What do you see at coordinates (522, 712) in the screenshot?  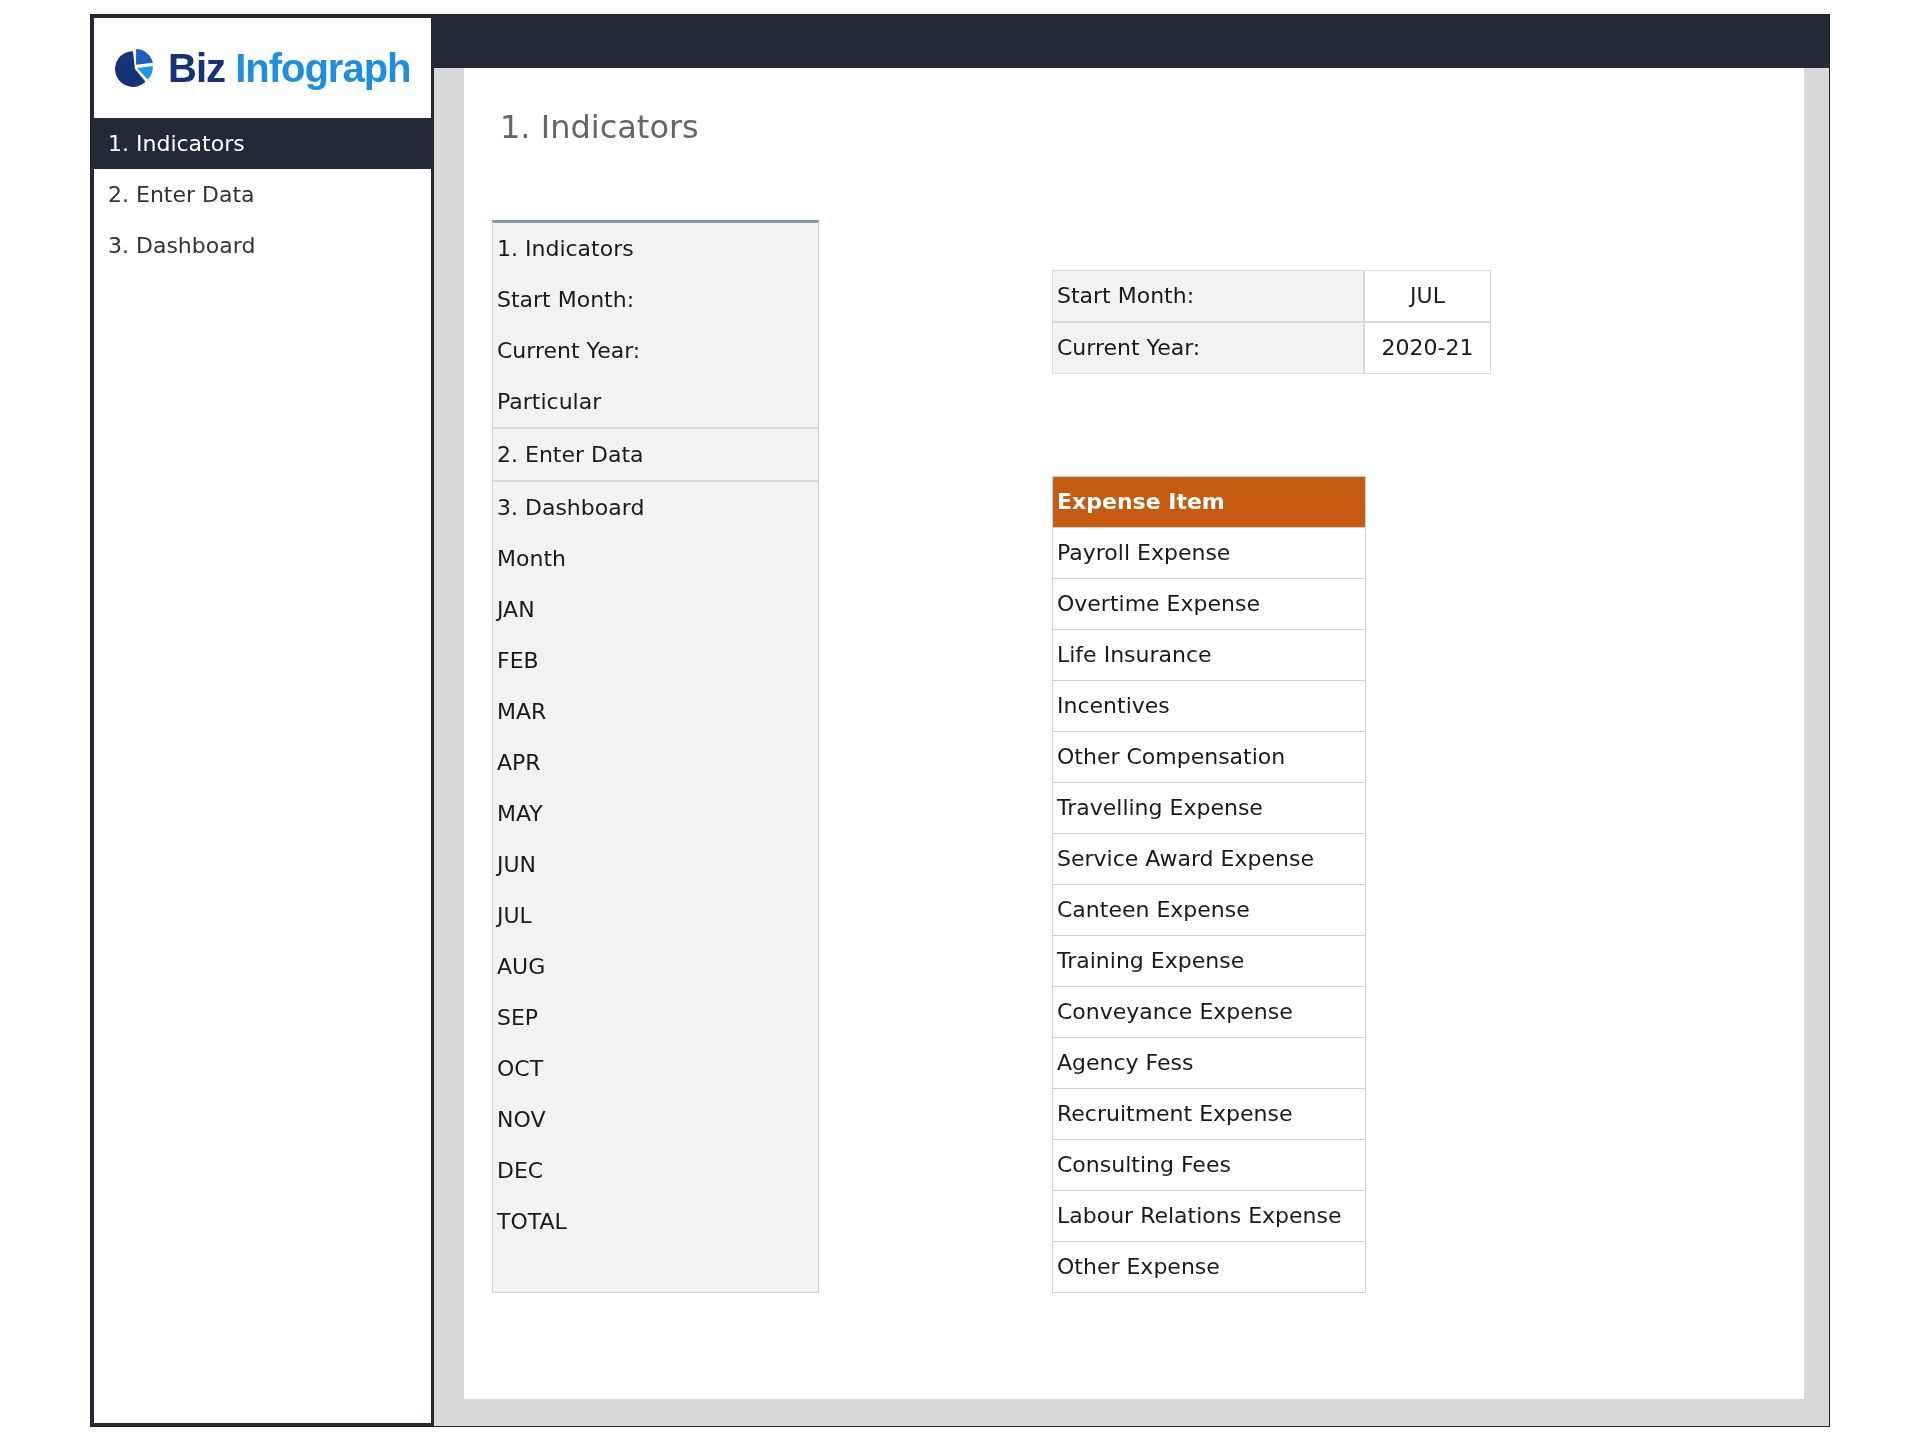 I see `list-item: MAR` at bounding box center [522, 712].